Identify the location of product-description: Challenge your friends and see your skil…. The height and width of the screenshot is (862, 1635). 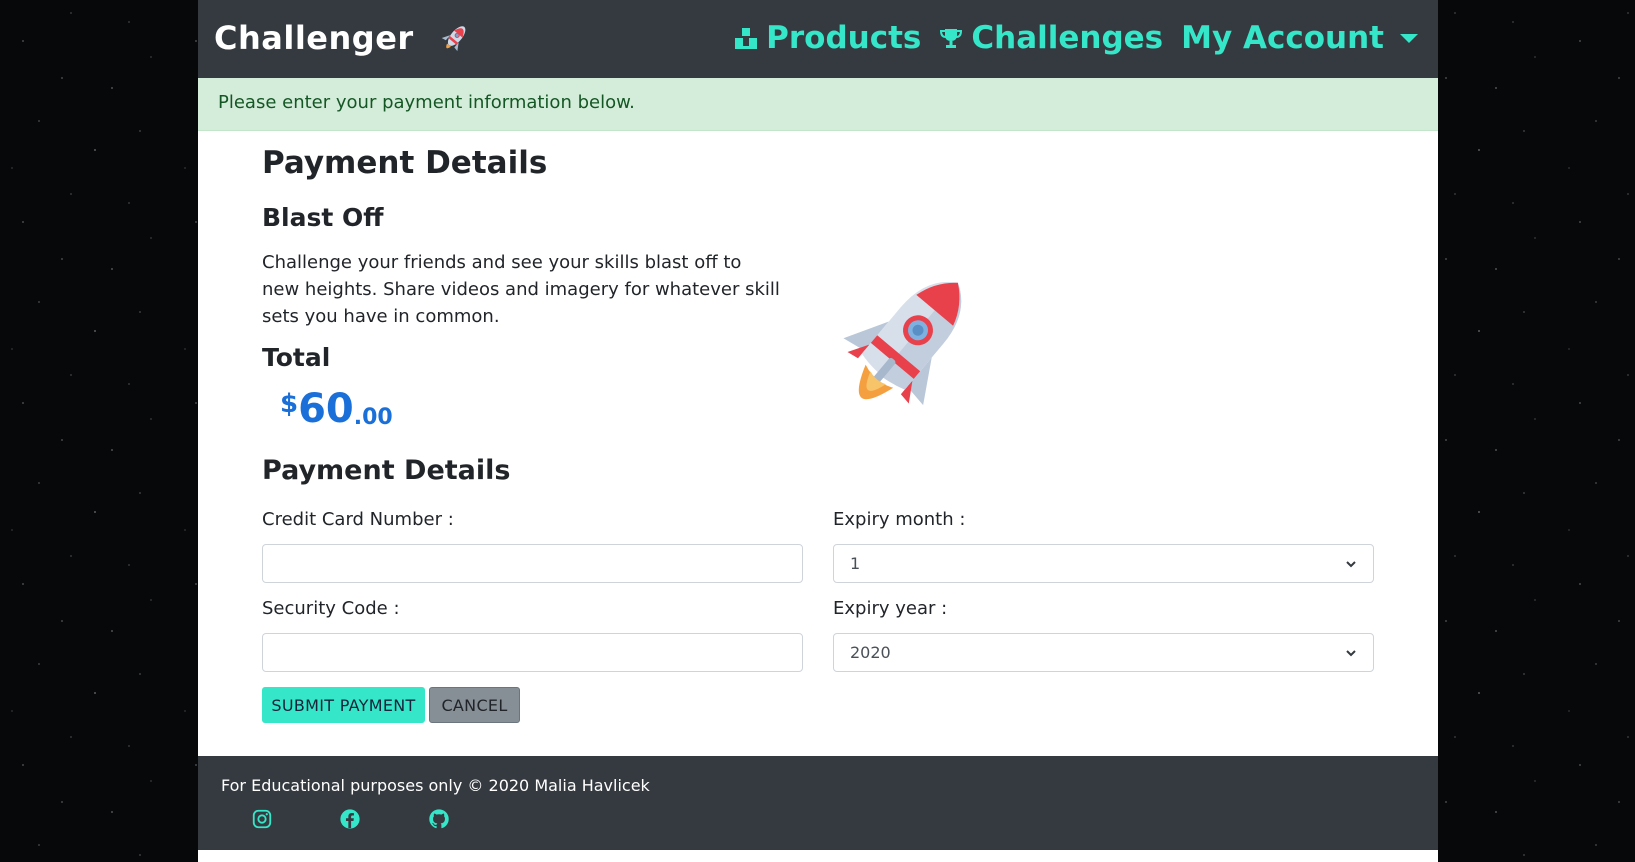
(521, 289).